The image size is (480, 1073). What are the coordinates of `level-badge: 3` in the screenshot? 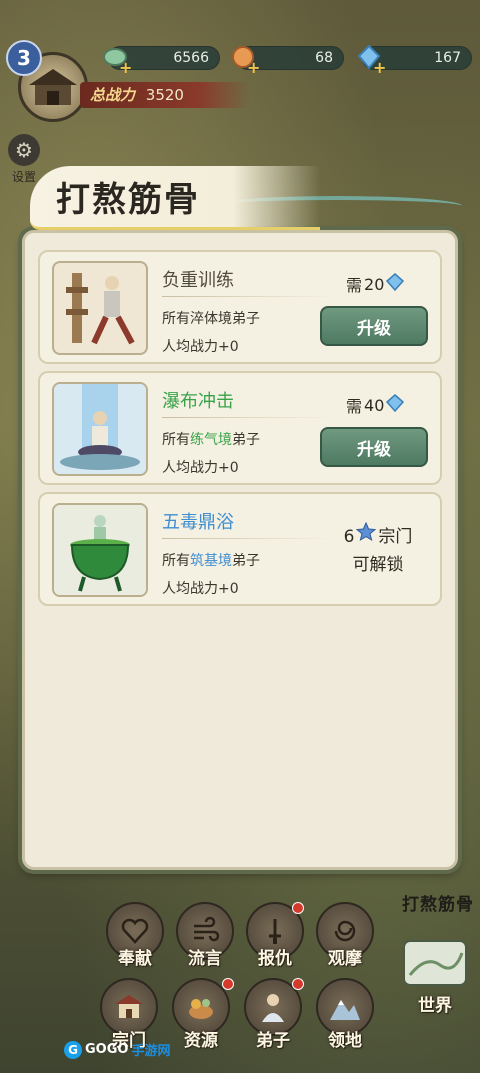 It's located at (24, 58).